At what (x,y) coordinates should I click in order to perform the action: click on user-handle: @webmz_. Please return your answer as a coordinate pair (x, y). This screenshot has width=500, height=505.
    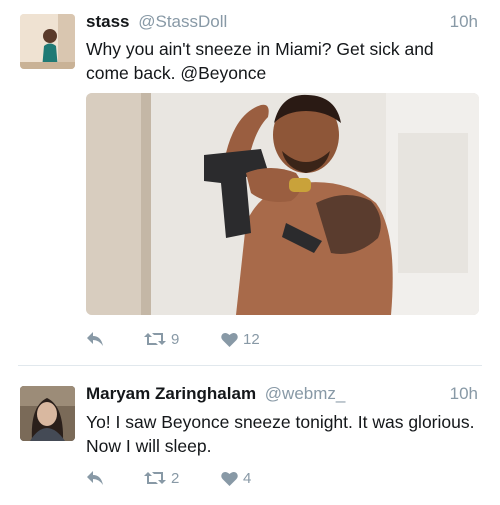
    Looking at the image, I should click on (305, 393).